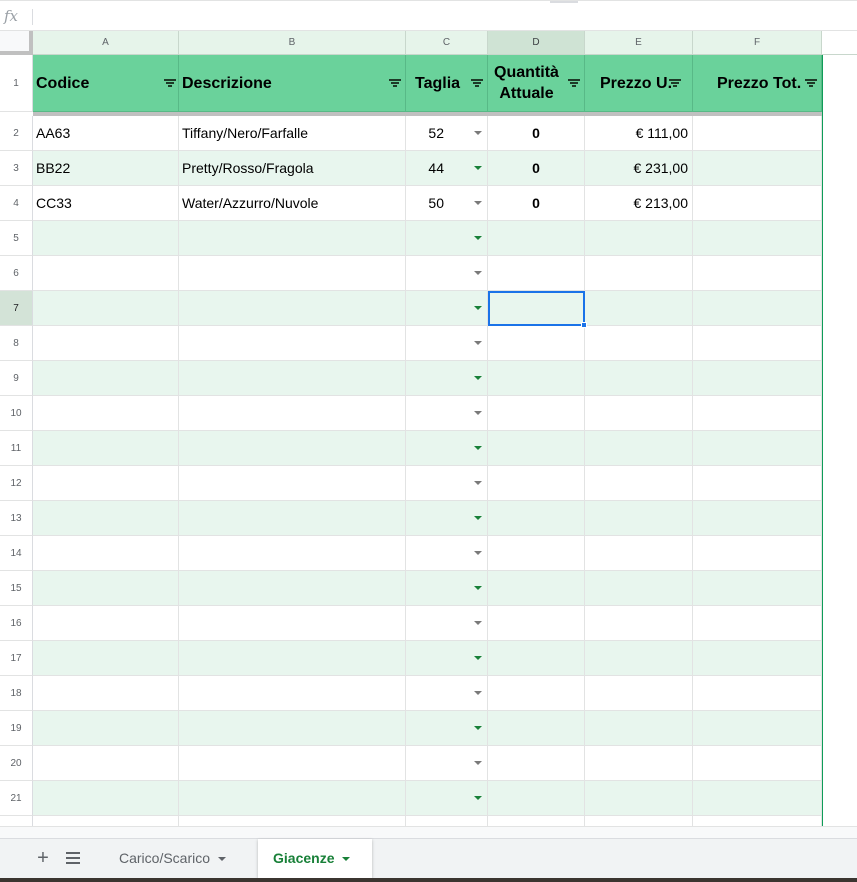 This screenshot has width=857, height=882. What do you see at coordinates (447, 83) in the screenshot?
I see `header-taglia: Taglia` at bounding box center [447, 83].